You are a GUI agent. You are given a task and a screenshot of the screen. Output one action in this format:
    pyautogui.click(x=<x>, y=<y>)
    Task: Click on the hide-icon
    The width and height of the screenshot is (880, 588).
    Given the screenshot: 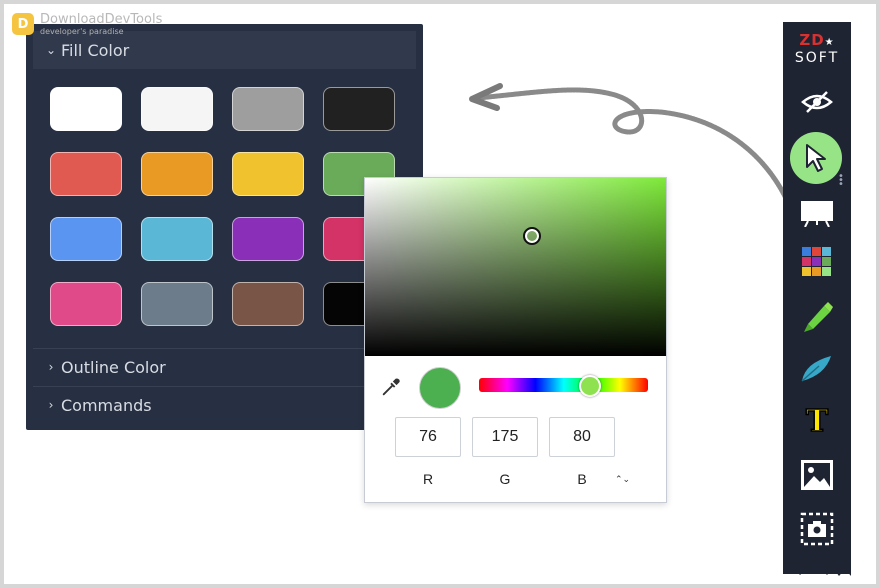 What is the action you would take?
    pyautogui.click(x=817, y=102)
    